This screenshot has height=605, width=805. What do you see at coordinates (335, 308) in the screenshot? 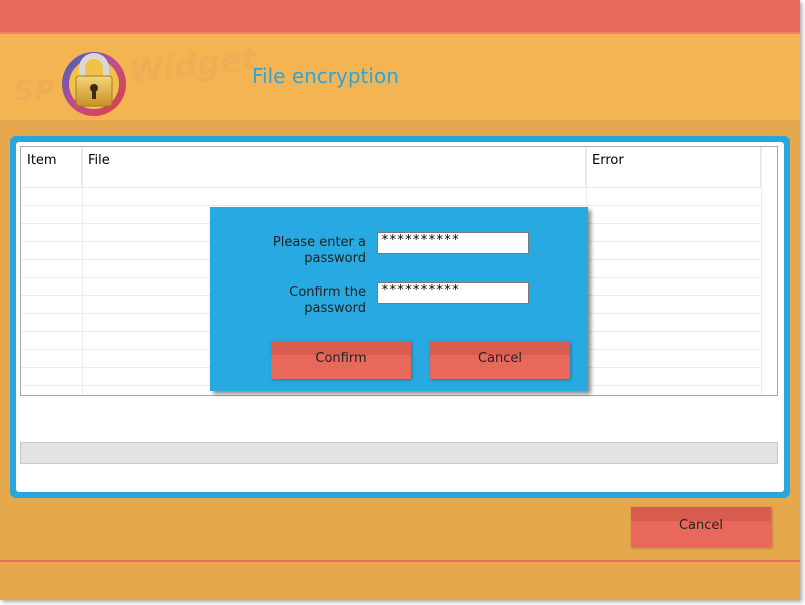
I see `confirm-label-line2: password` at bounding box center [335, 308].